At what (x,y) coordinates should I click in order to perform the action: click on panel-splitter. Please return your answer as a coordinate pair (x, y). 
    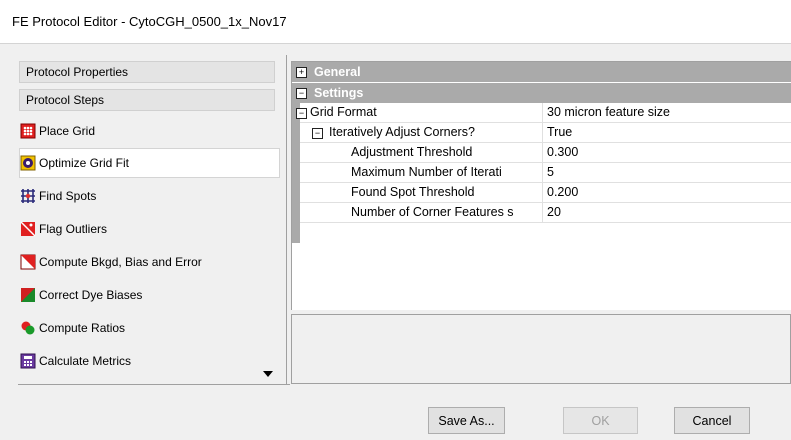
    Looking at the image, I should click on (286, 220).